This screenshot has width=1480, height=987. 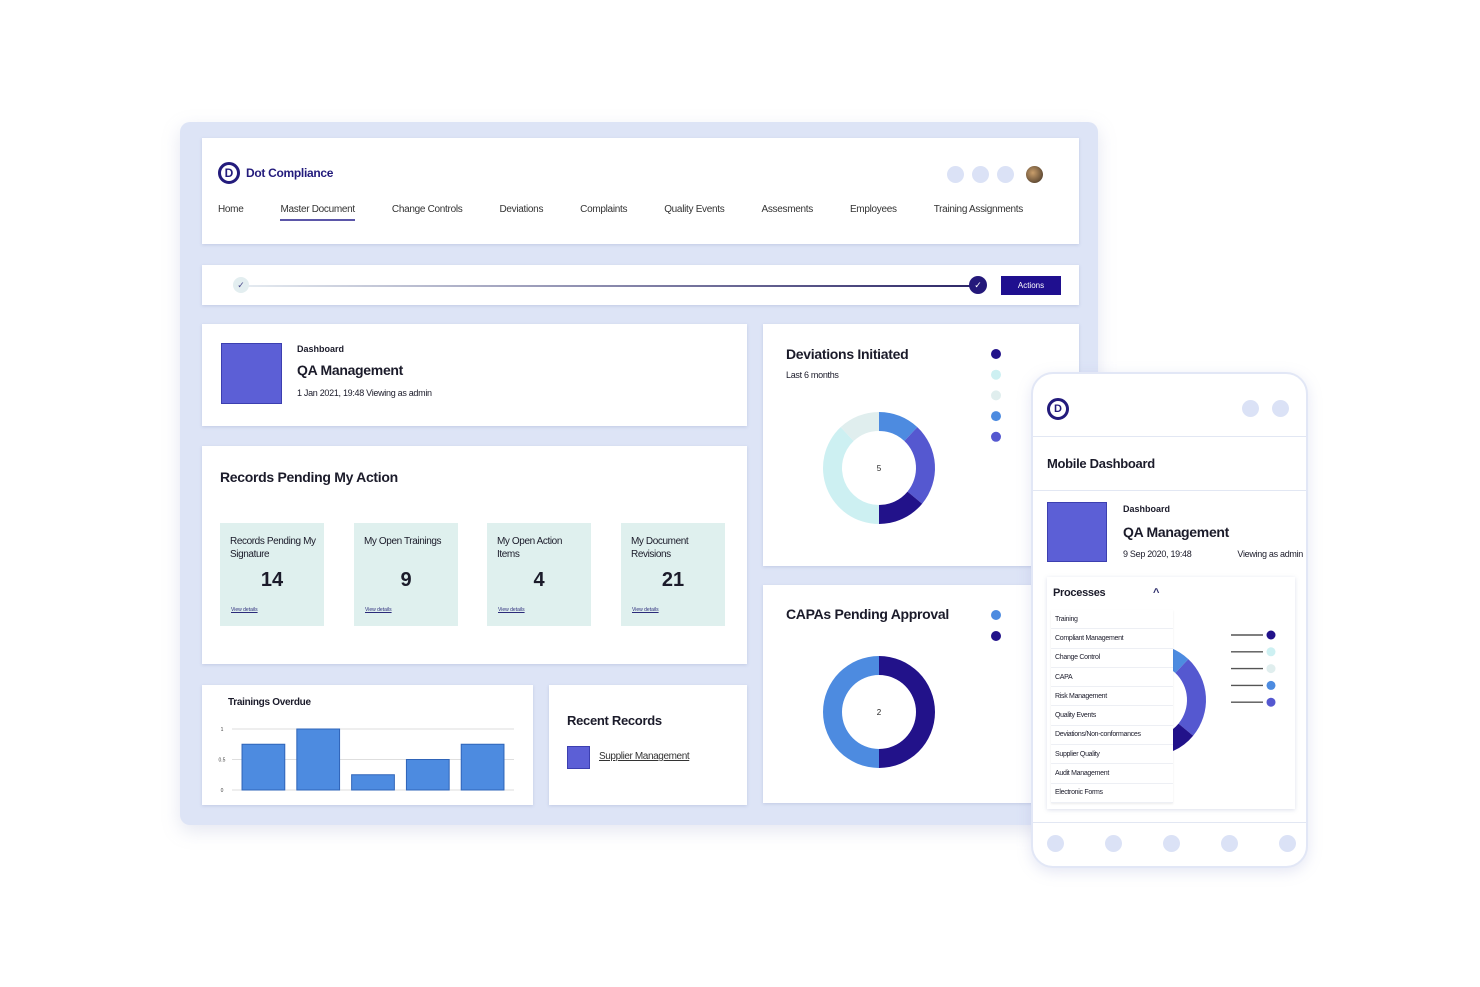 I want to click on trainings-overdue-card: Trainings Overdue 0 0.5 1, so click(x=367, y=745).